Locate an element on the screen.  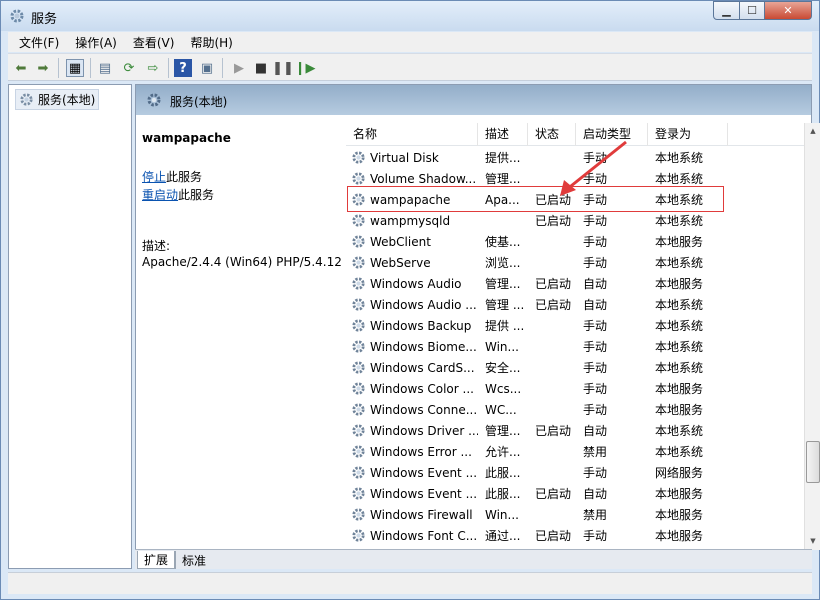
table-row: Windows Biome... Win... 手动 本地系统 is located at coordinates (575, 346).